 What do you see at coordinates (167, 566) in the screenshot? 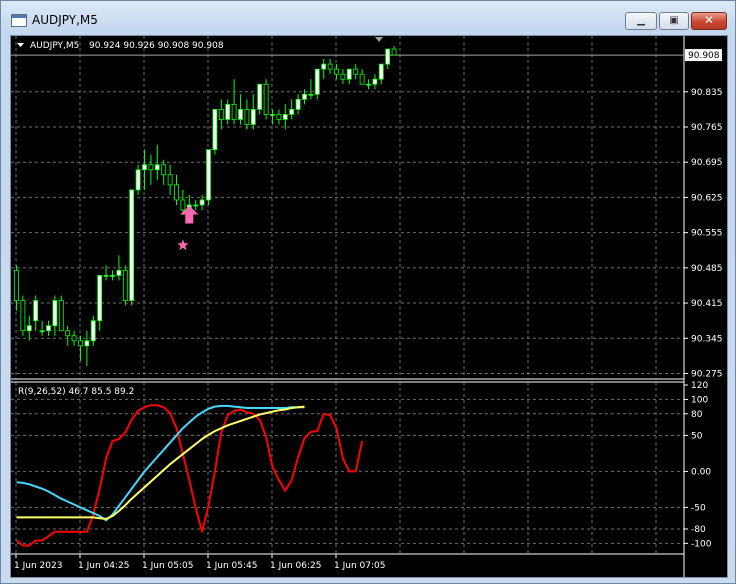
I see `time-tick-label: 1 Jun 05:05` at bounding box center [167, 566].